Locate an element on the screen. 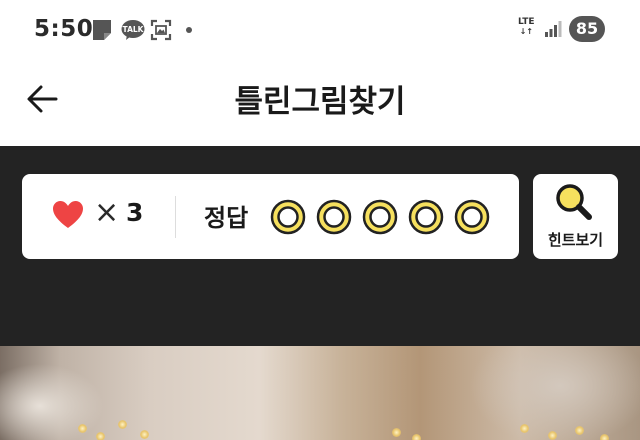 This screenshot has width=640, height=440. lives-count: 3 is located at coordinates (135, 212).